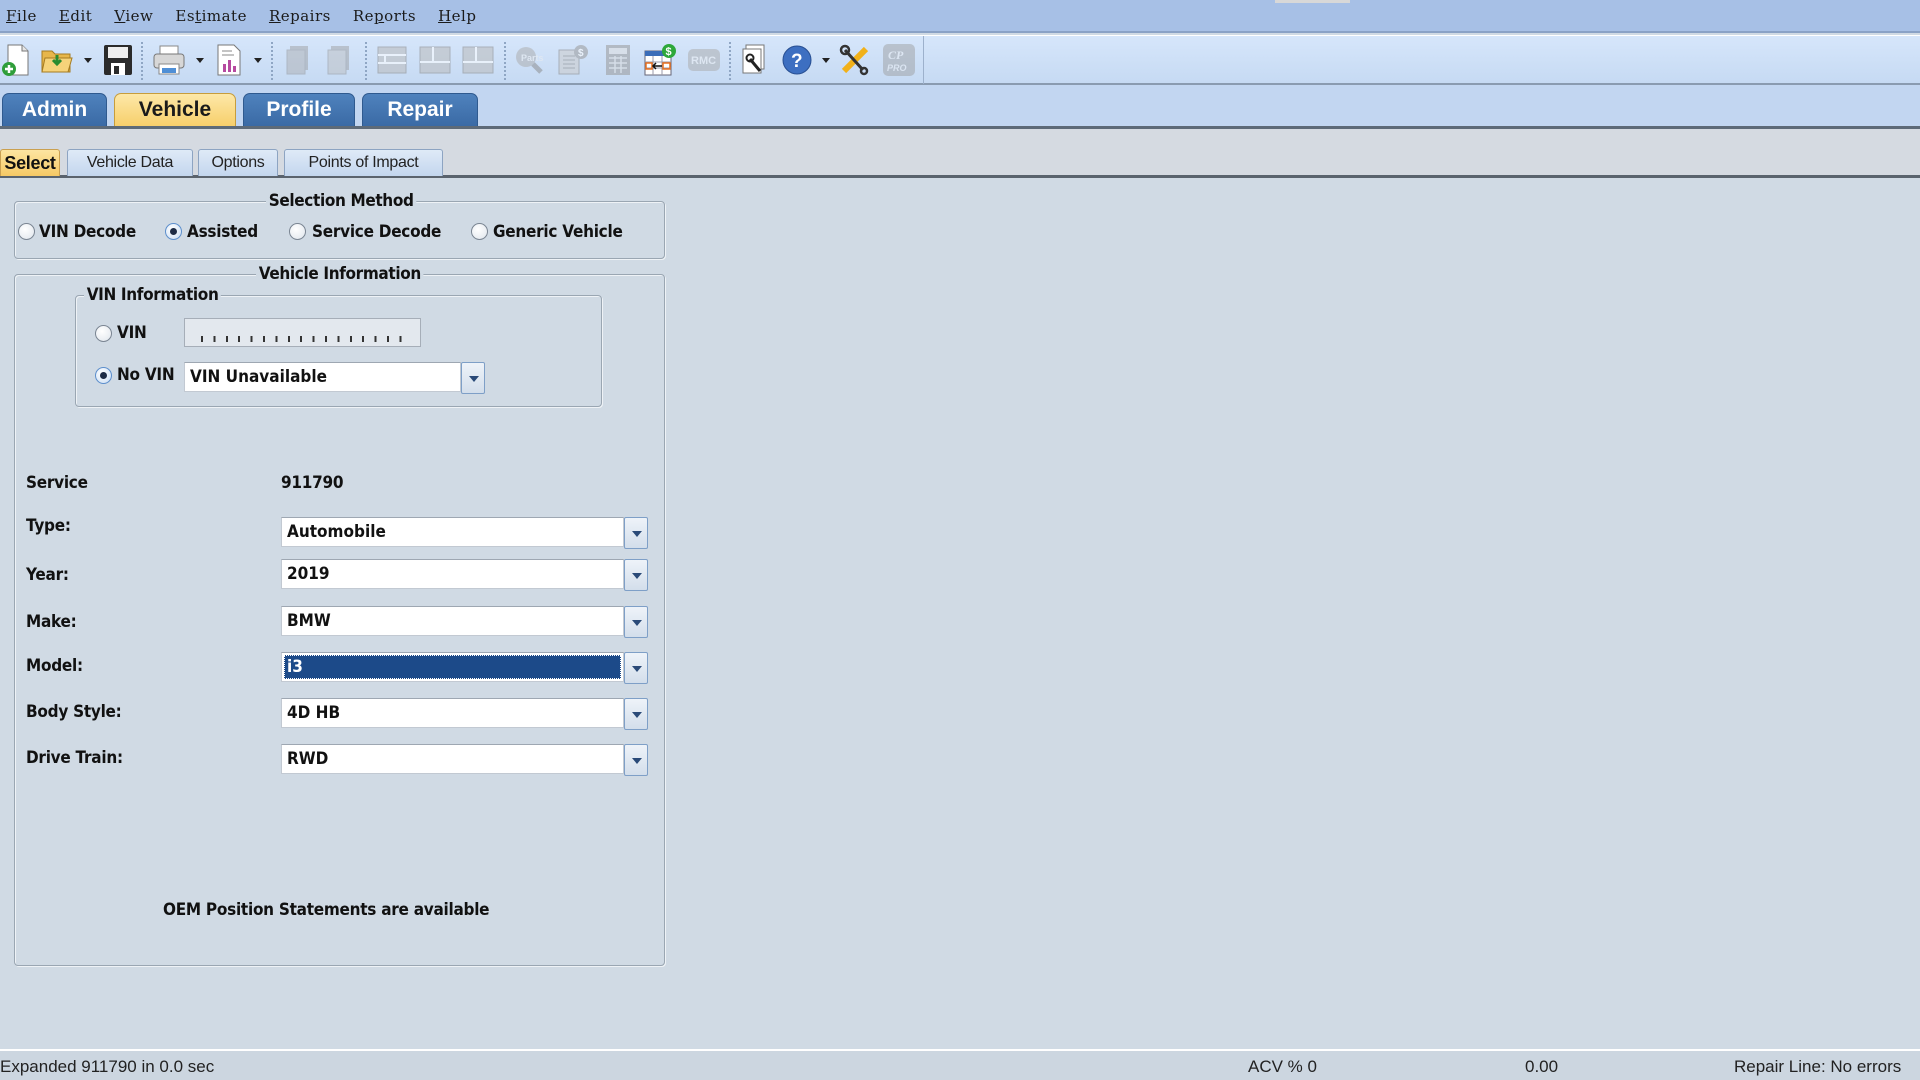 The image size is (1920, 1080). What do you see at coordinates (299, 109) in the screenshot?
I see `tab-profile: Profile` at bounding box center [299, 109].